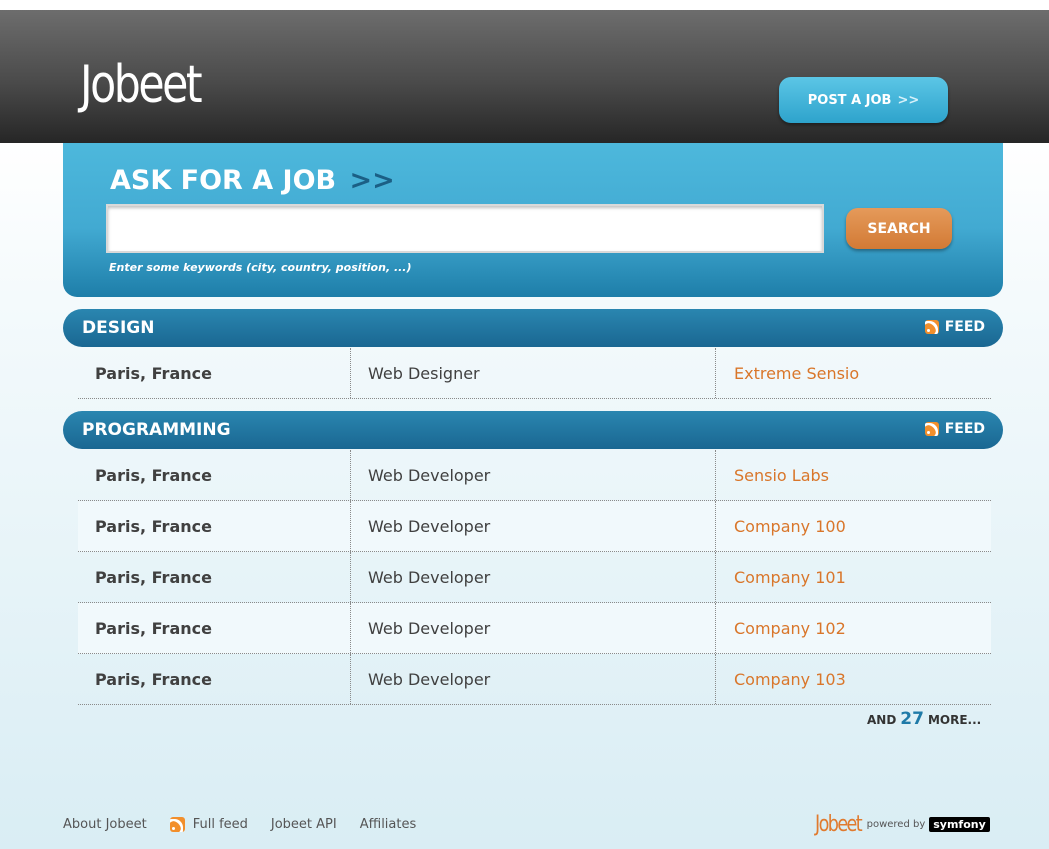 The image size is (1049, 849). What do you see at coordinates (304, 824) in the screenshot?
I see `footer-link-api: Jobeet API` at bounding box center [304, 824].